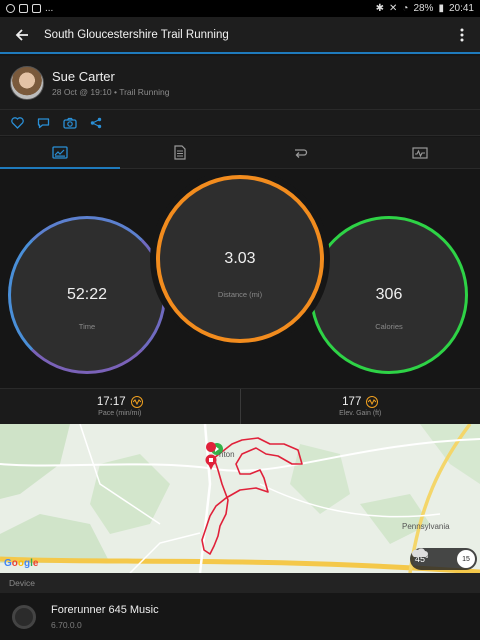 The height and width of the screenshot is (640, 480). Describe the element at coordinates (393, 8) in the screenshot. I see `mute-icon: ✕` at that location.